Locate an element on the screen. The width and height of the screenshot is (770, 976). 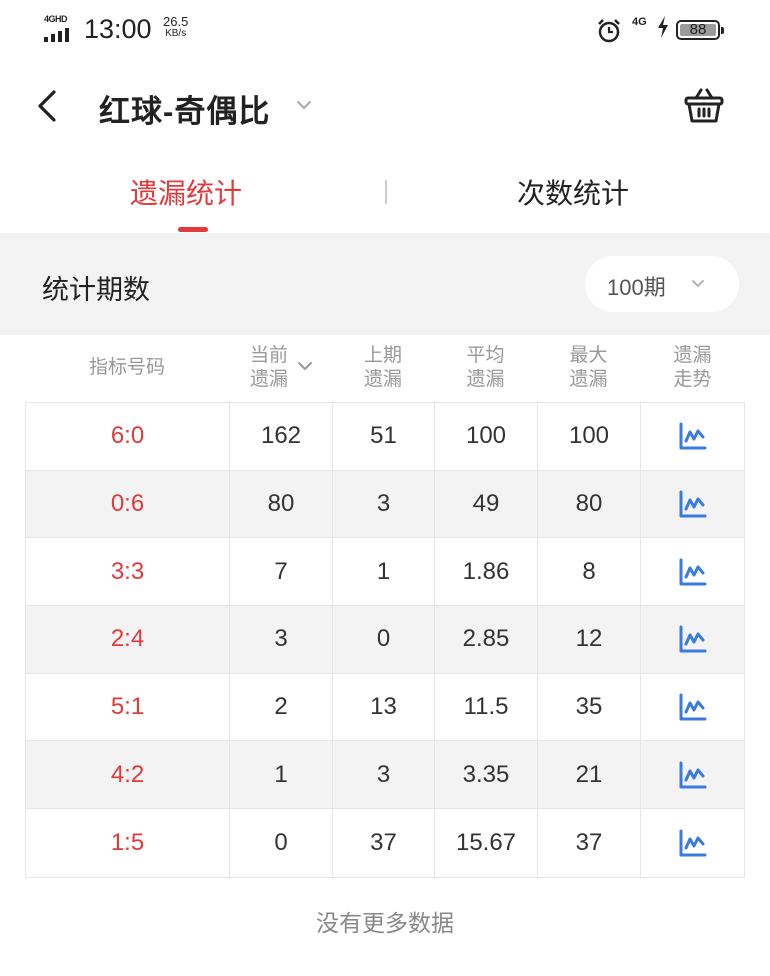
page-title: 红球-奇偶比 is located at coordinates (184, 108).